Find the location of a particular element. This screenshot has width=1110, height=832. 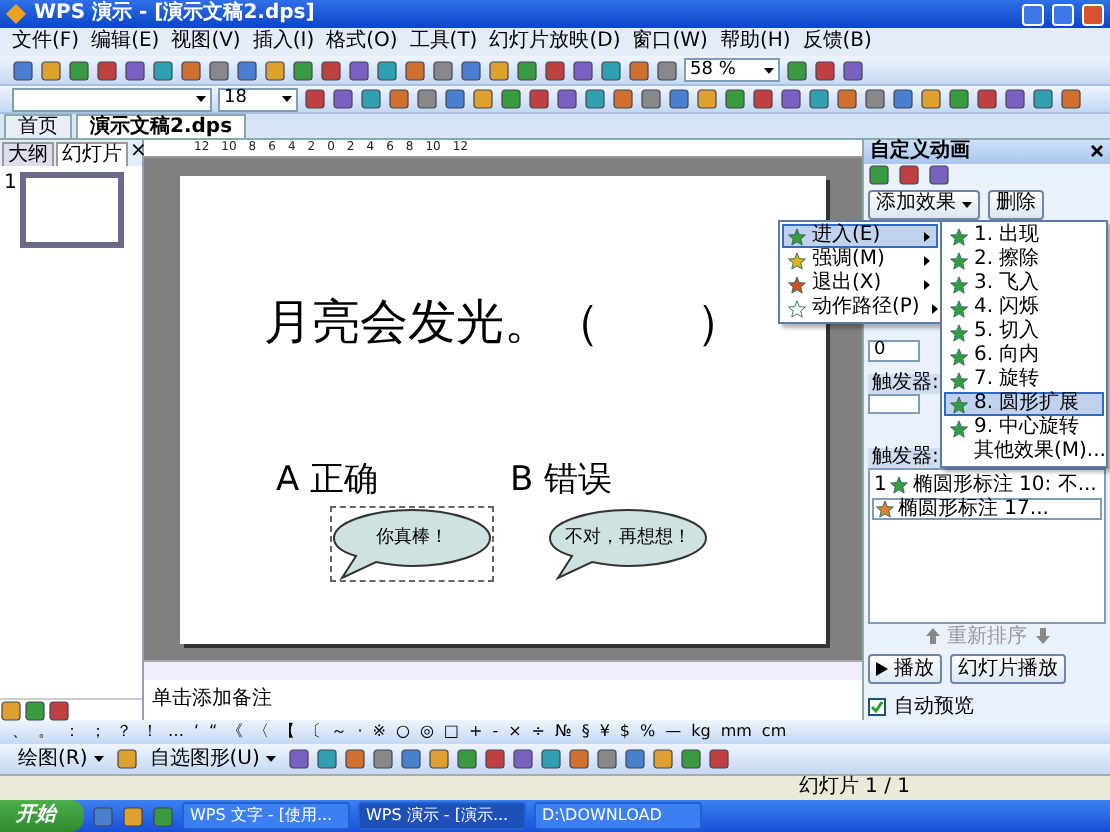

down-arrow-icon is located at coordinates (1042, 636).